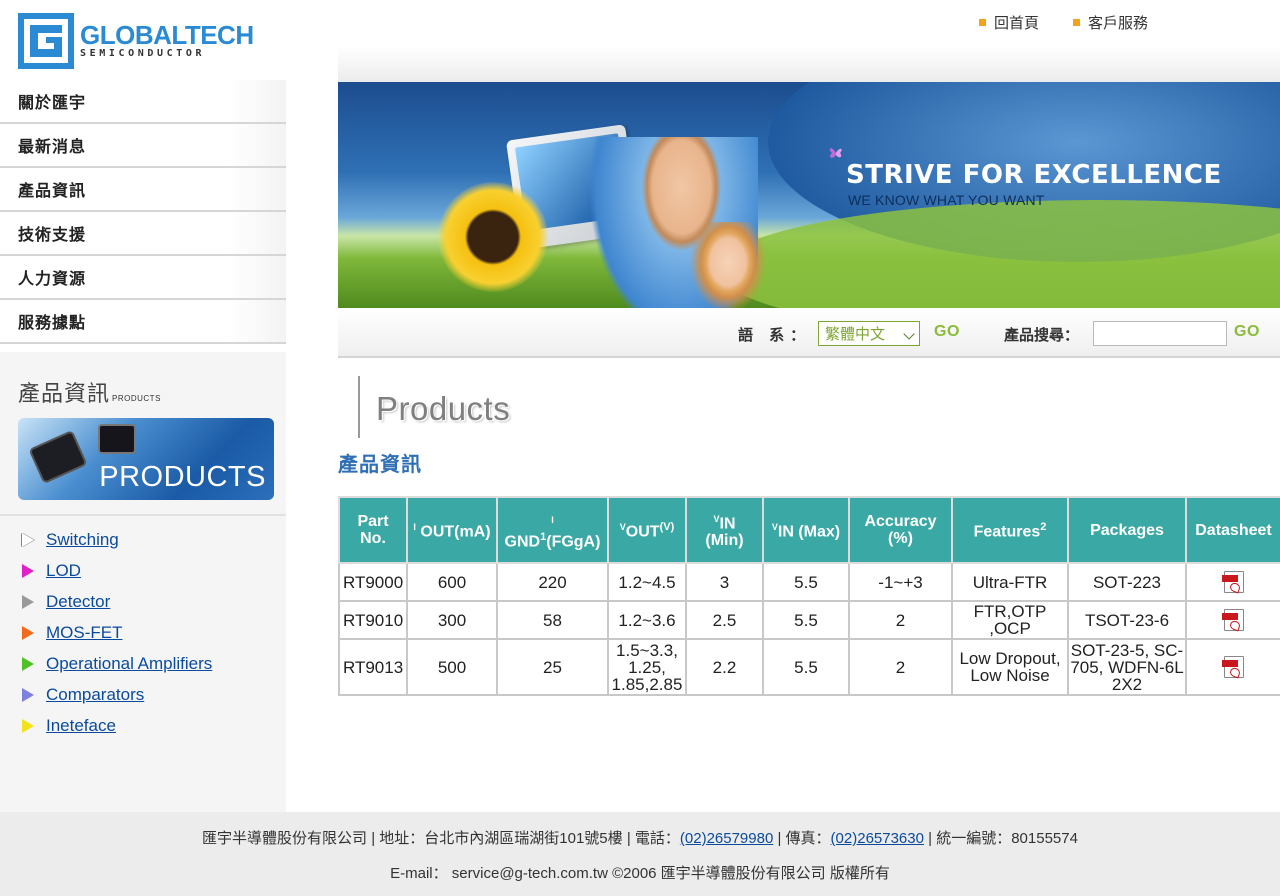  I want to click on col-header-vin-min: VIN (Min), so click(724, 530).